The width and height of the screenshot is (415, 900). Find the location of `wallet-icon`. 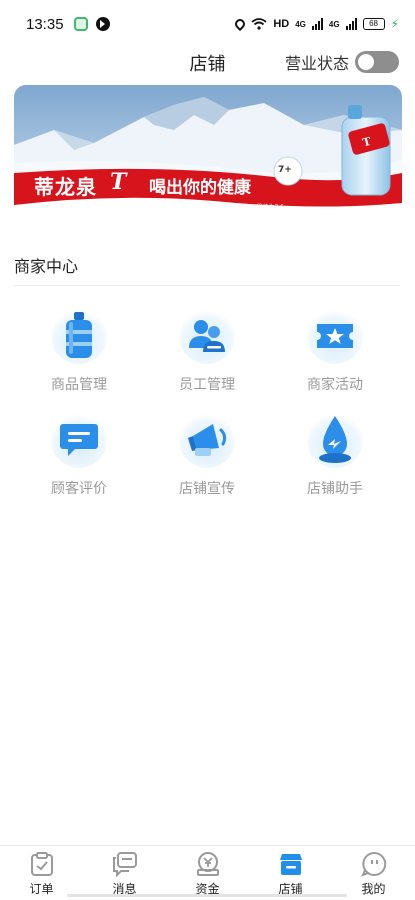

wallet-icon is located at coordinates (207, 864).